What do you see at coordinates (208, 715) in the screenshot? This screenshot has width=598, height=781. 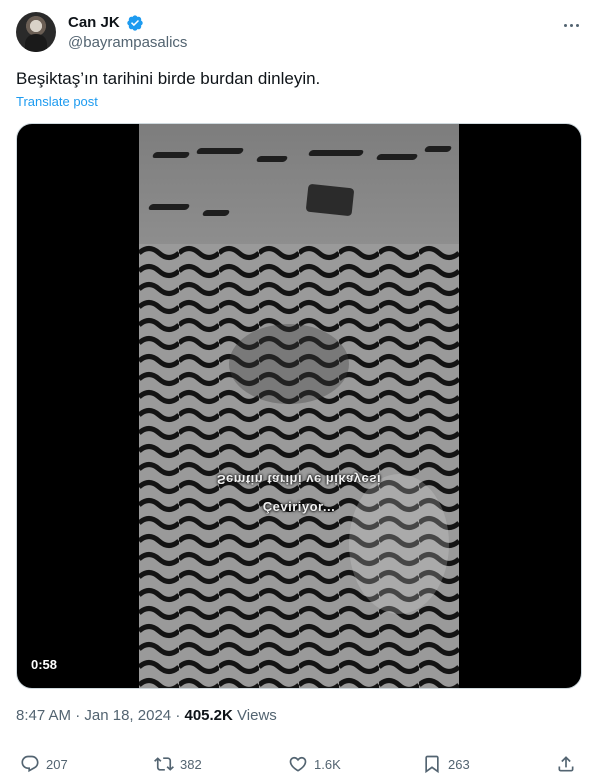 I see `views-count: 405.2K` at bounding box center [208, 715].